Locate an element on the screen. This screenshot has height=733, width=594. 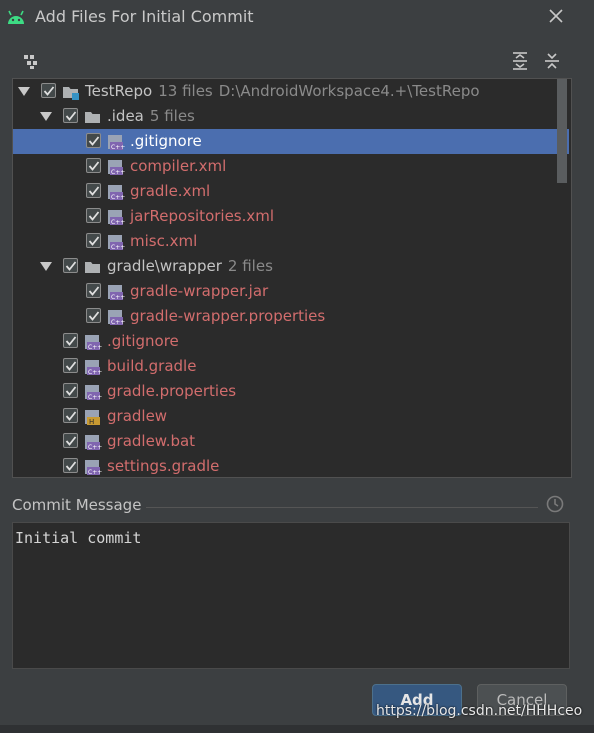
commit-message-label: Commit Message is located at coordinates (77, 505).